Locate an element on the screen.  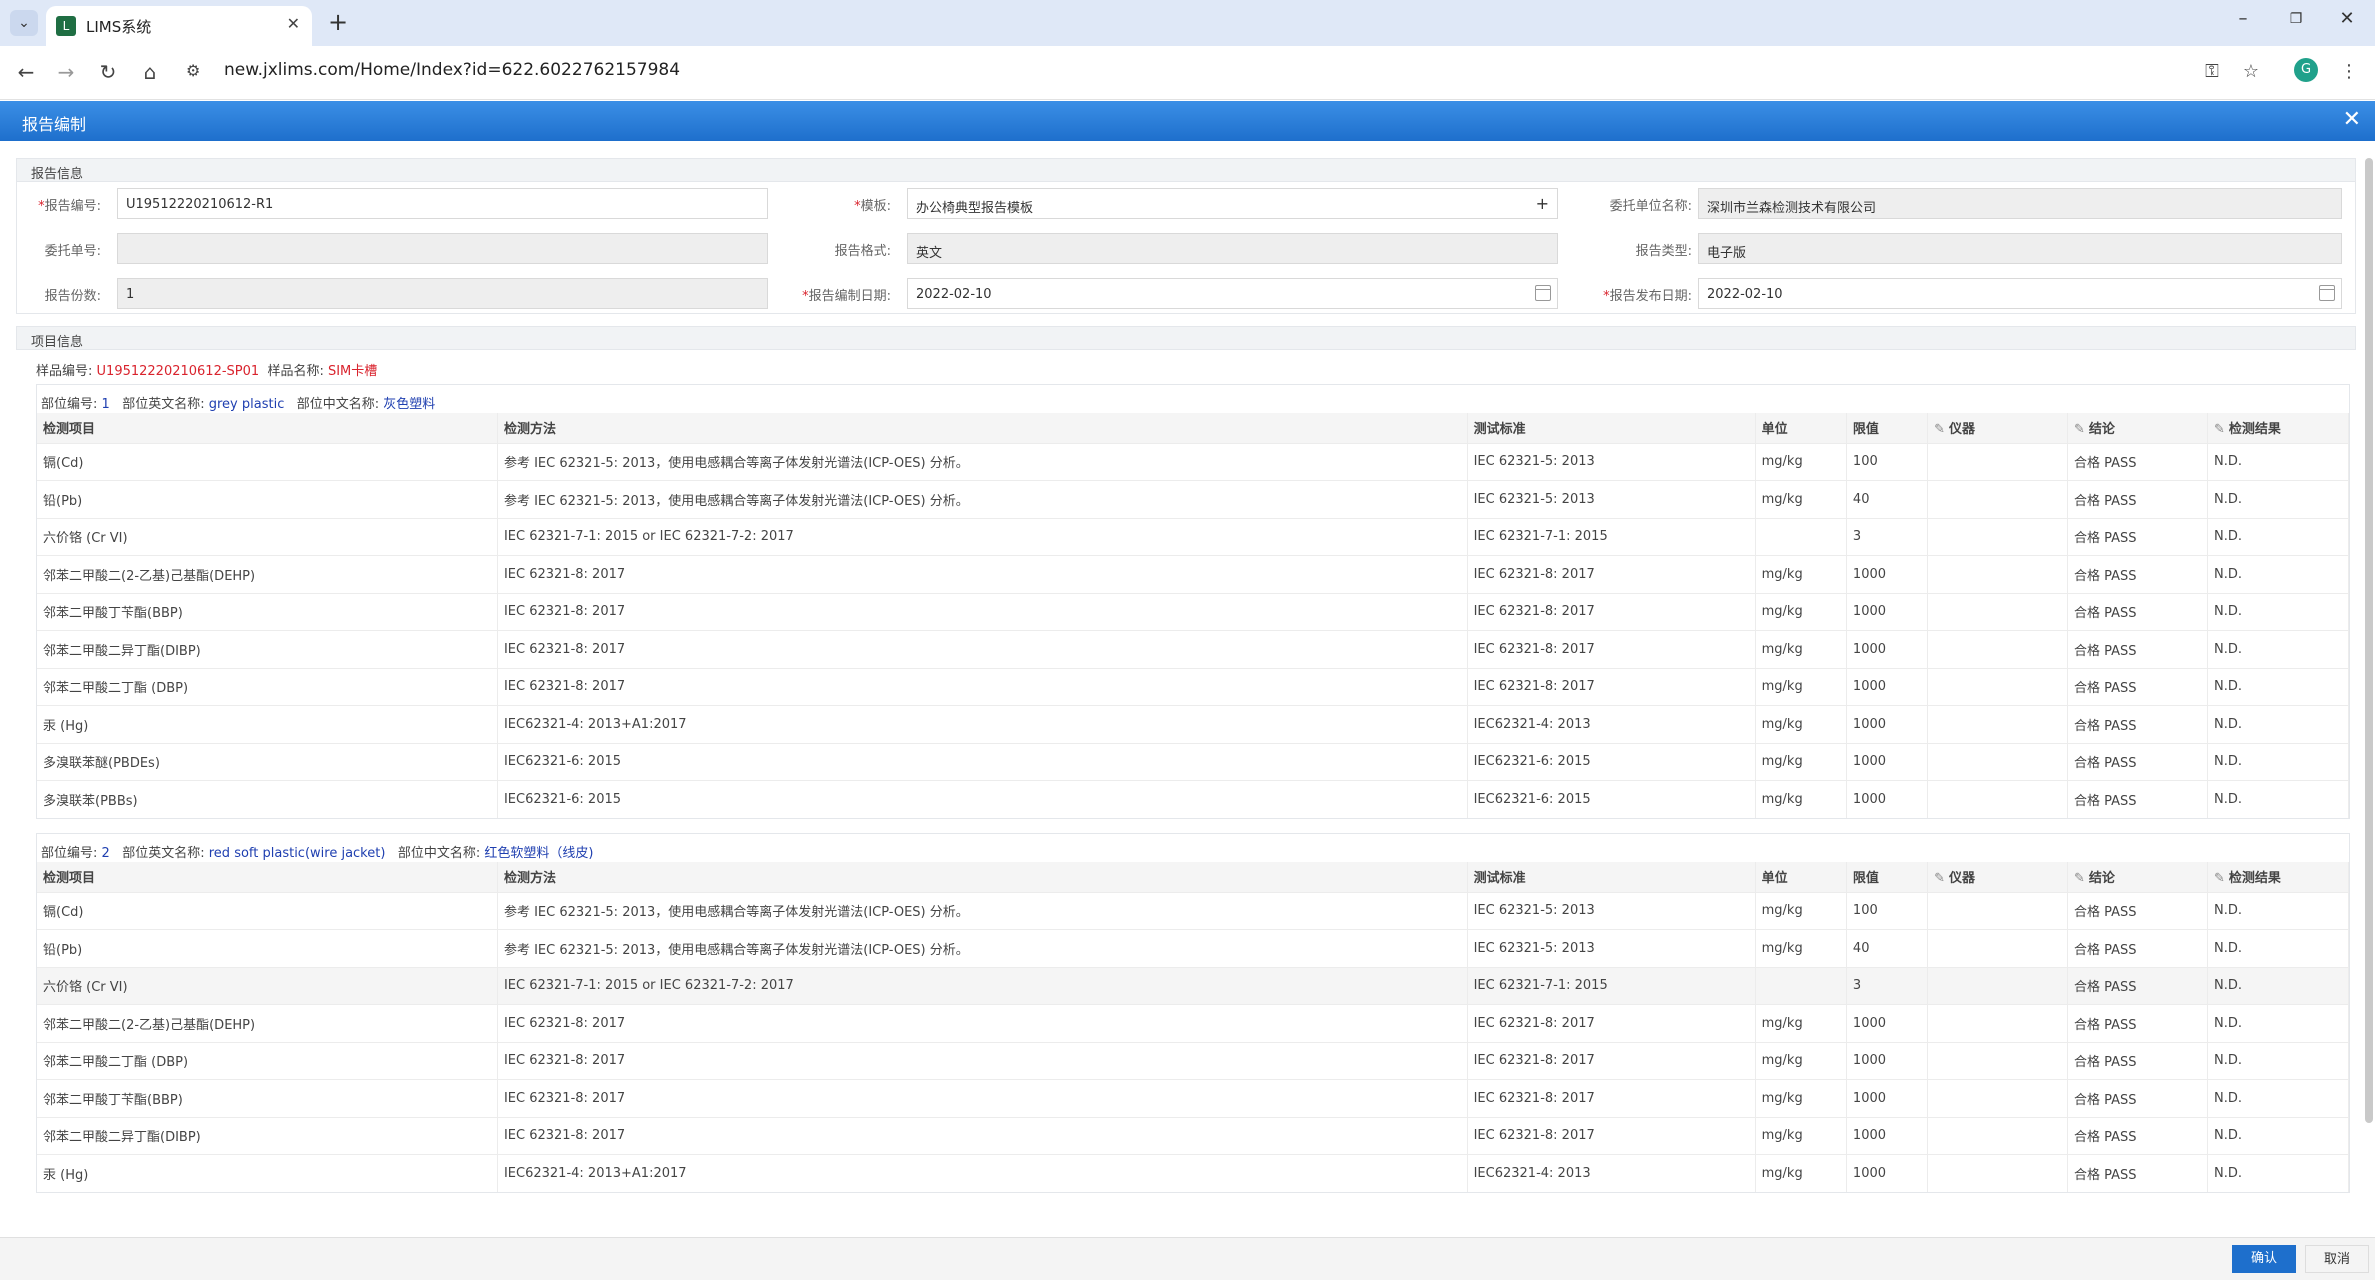
cancel-button: 取消 is located at coordinates (2337, 1259).